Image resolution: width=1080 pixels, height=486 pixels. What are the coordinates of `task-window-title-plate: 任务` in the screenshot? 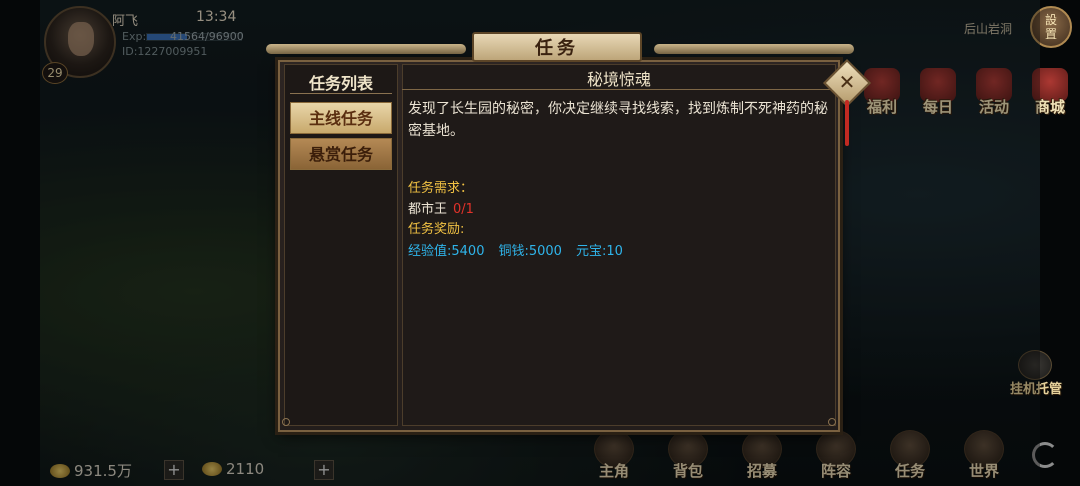 It's located at (557, 47).